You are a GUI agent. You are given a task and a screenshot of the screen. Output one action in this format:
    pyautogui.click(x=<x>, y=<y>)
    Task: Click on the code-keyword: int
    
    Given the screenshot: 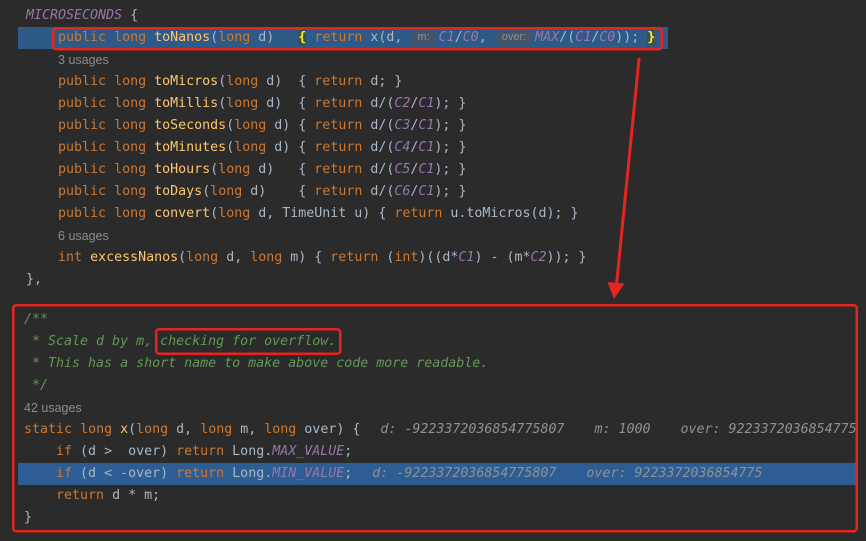 What is the action you would take?
    pyautogui.click(x=70, y=257)
    